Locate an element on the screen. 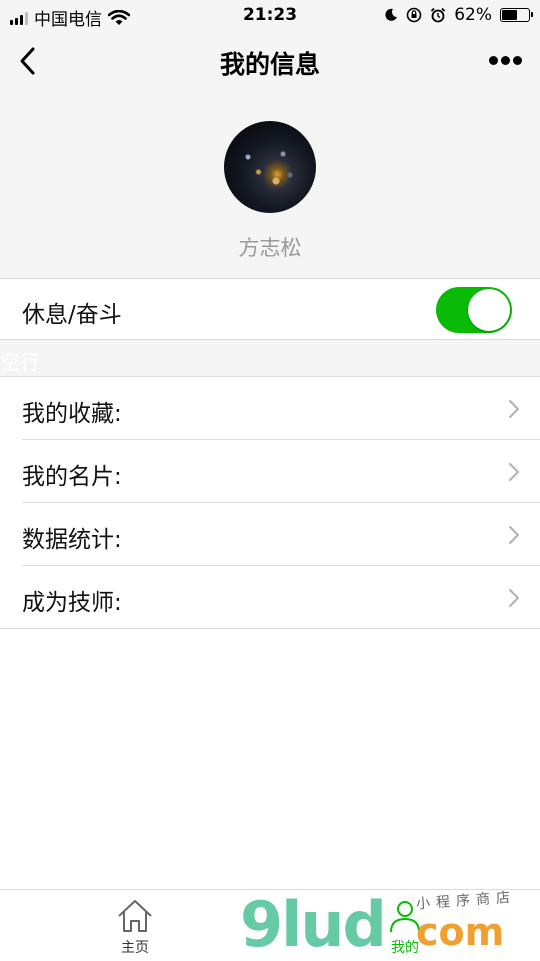 Image resolution: width=540 pixels, height=961 pixels. section-spacer-label: 空行 is located at coordinates (20, 362).